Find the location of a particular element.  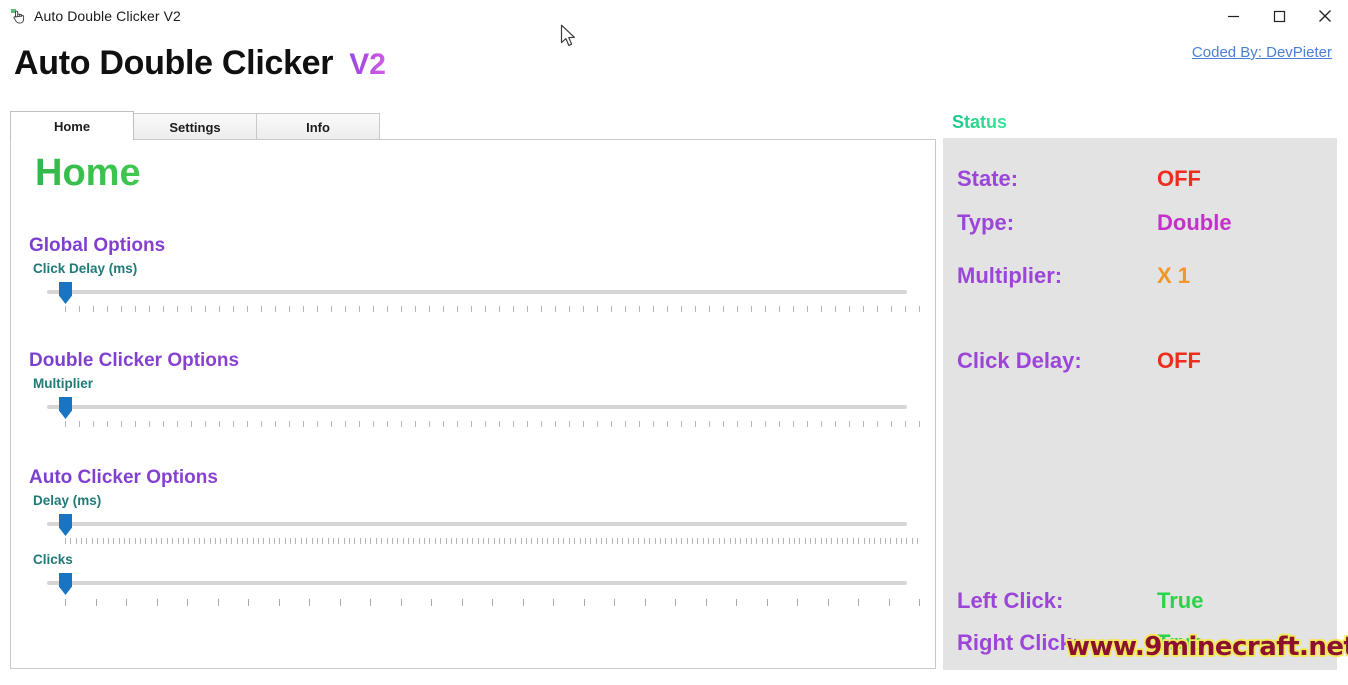

section-global-options: Global Options Click Delay (ms) is located at coordinates (474, 277).